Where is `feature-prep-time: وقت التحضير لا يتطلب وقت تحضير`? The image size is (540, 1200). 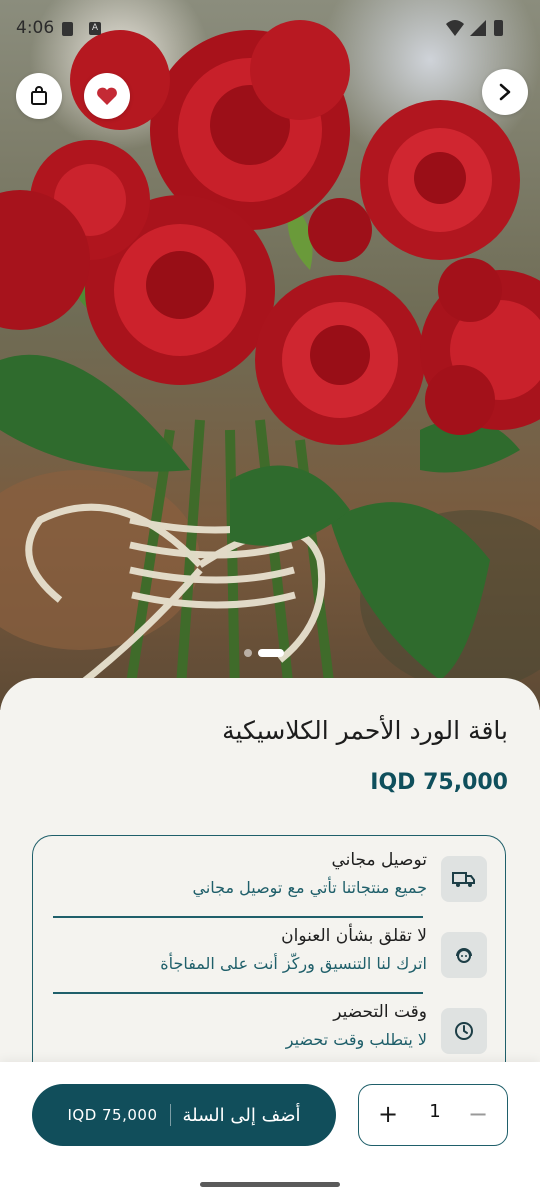
feature-prep-time: وقت التحضير لا يتطلب وقت تحضير is located at coordinates (270, 1026).